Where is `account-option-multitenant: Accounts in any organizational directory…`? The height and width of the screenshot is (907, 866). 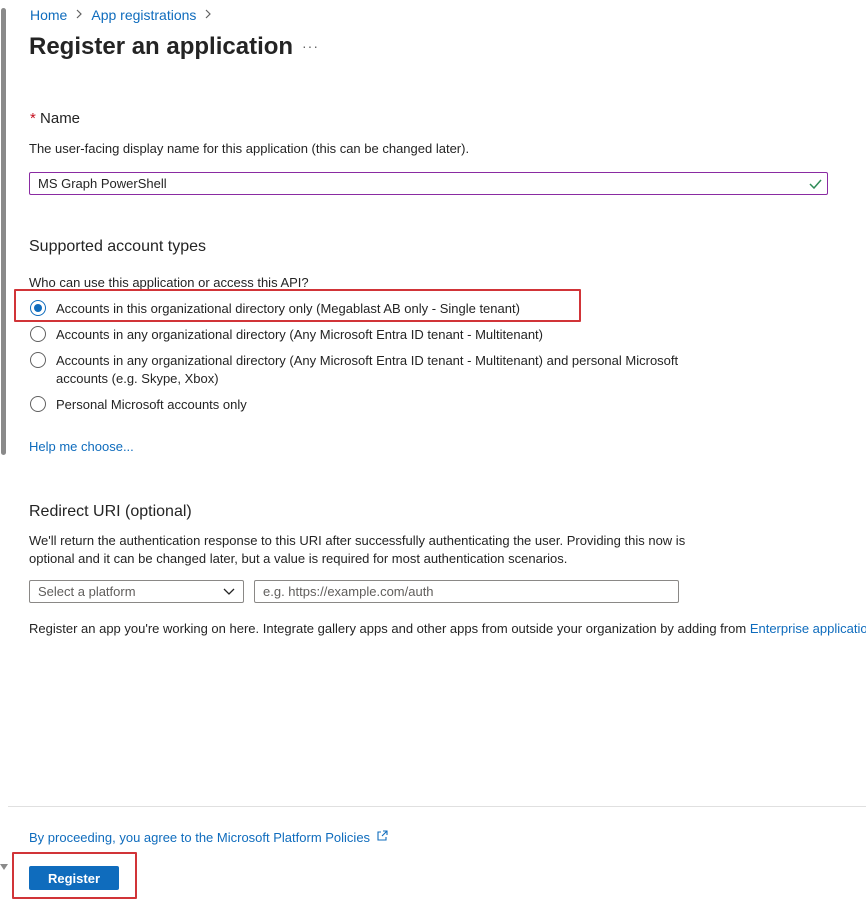 account-option-multitenant: Accounts in any organizational directory… is located at coordinates (286, 335).